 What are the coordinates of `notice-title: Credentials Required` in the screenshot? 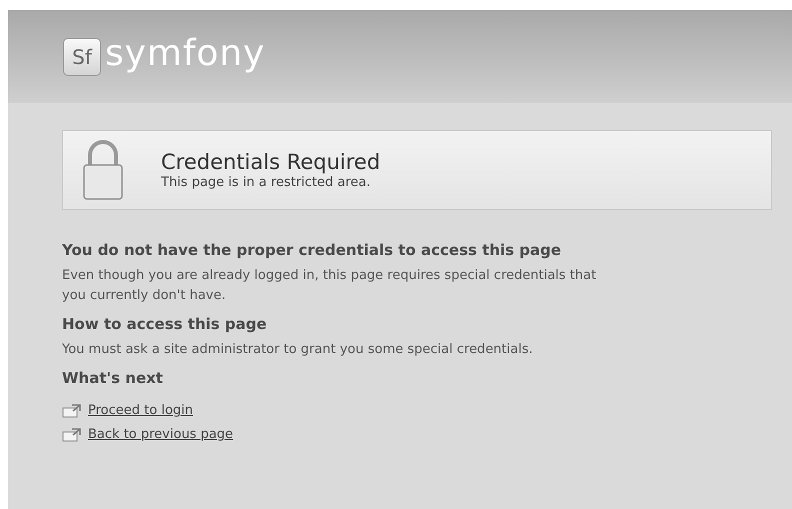 It's located at (270, 162).